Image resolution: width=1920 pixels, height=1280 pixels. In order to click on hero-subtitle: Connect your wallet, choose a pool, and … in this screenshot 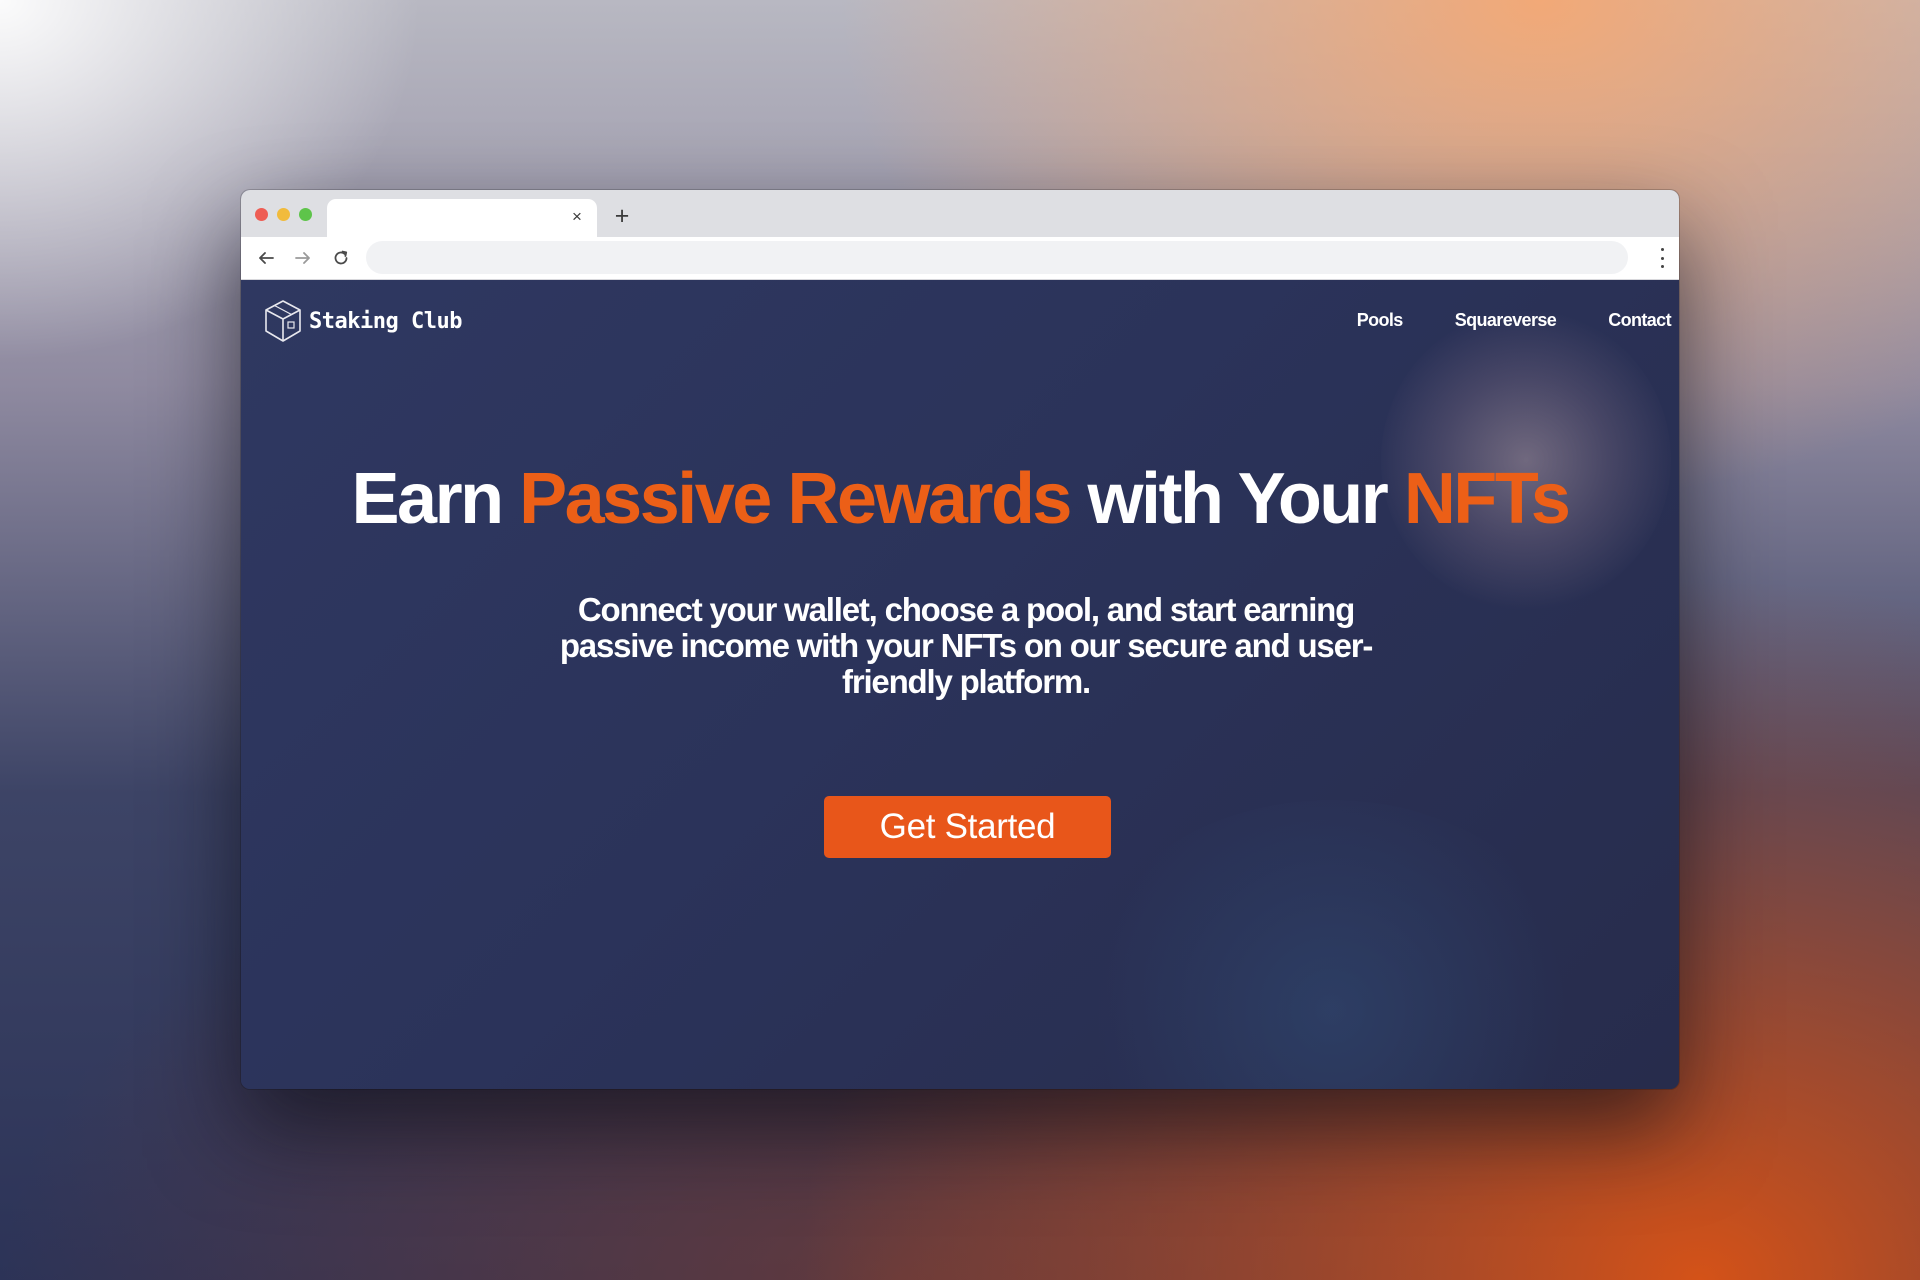, I will do `click(966, 645)`.